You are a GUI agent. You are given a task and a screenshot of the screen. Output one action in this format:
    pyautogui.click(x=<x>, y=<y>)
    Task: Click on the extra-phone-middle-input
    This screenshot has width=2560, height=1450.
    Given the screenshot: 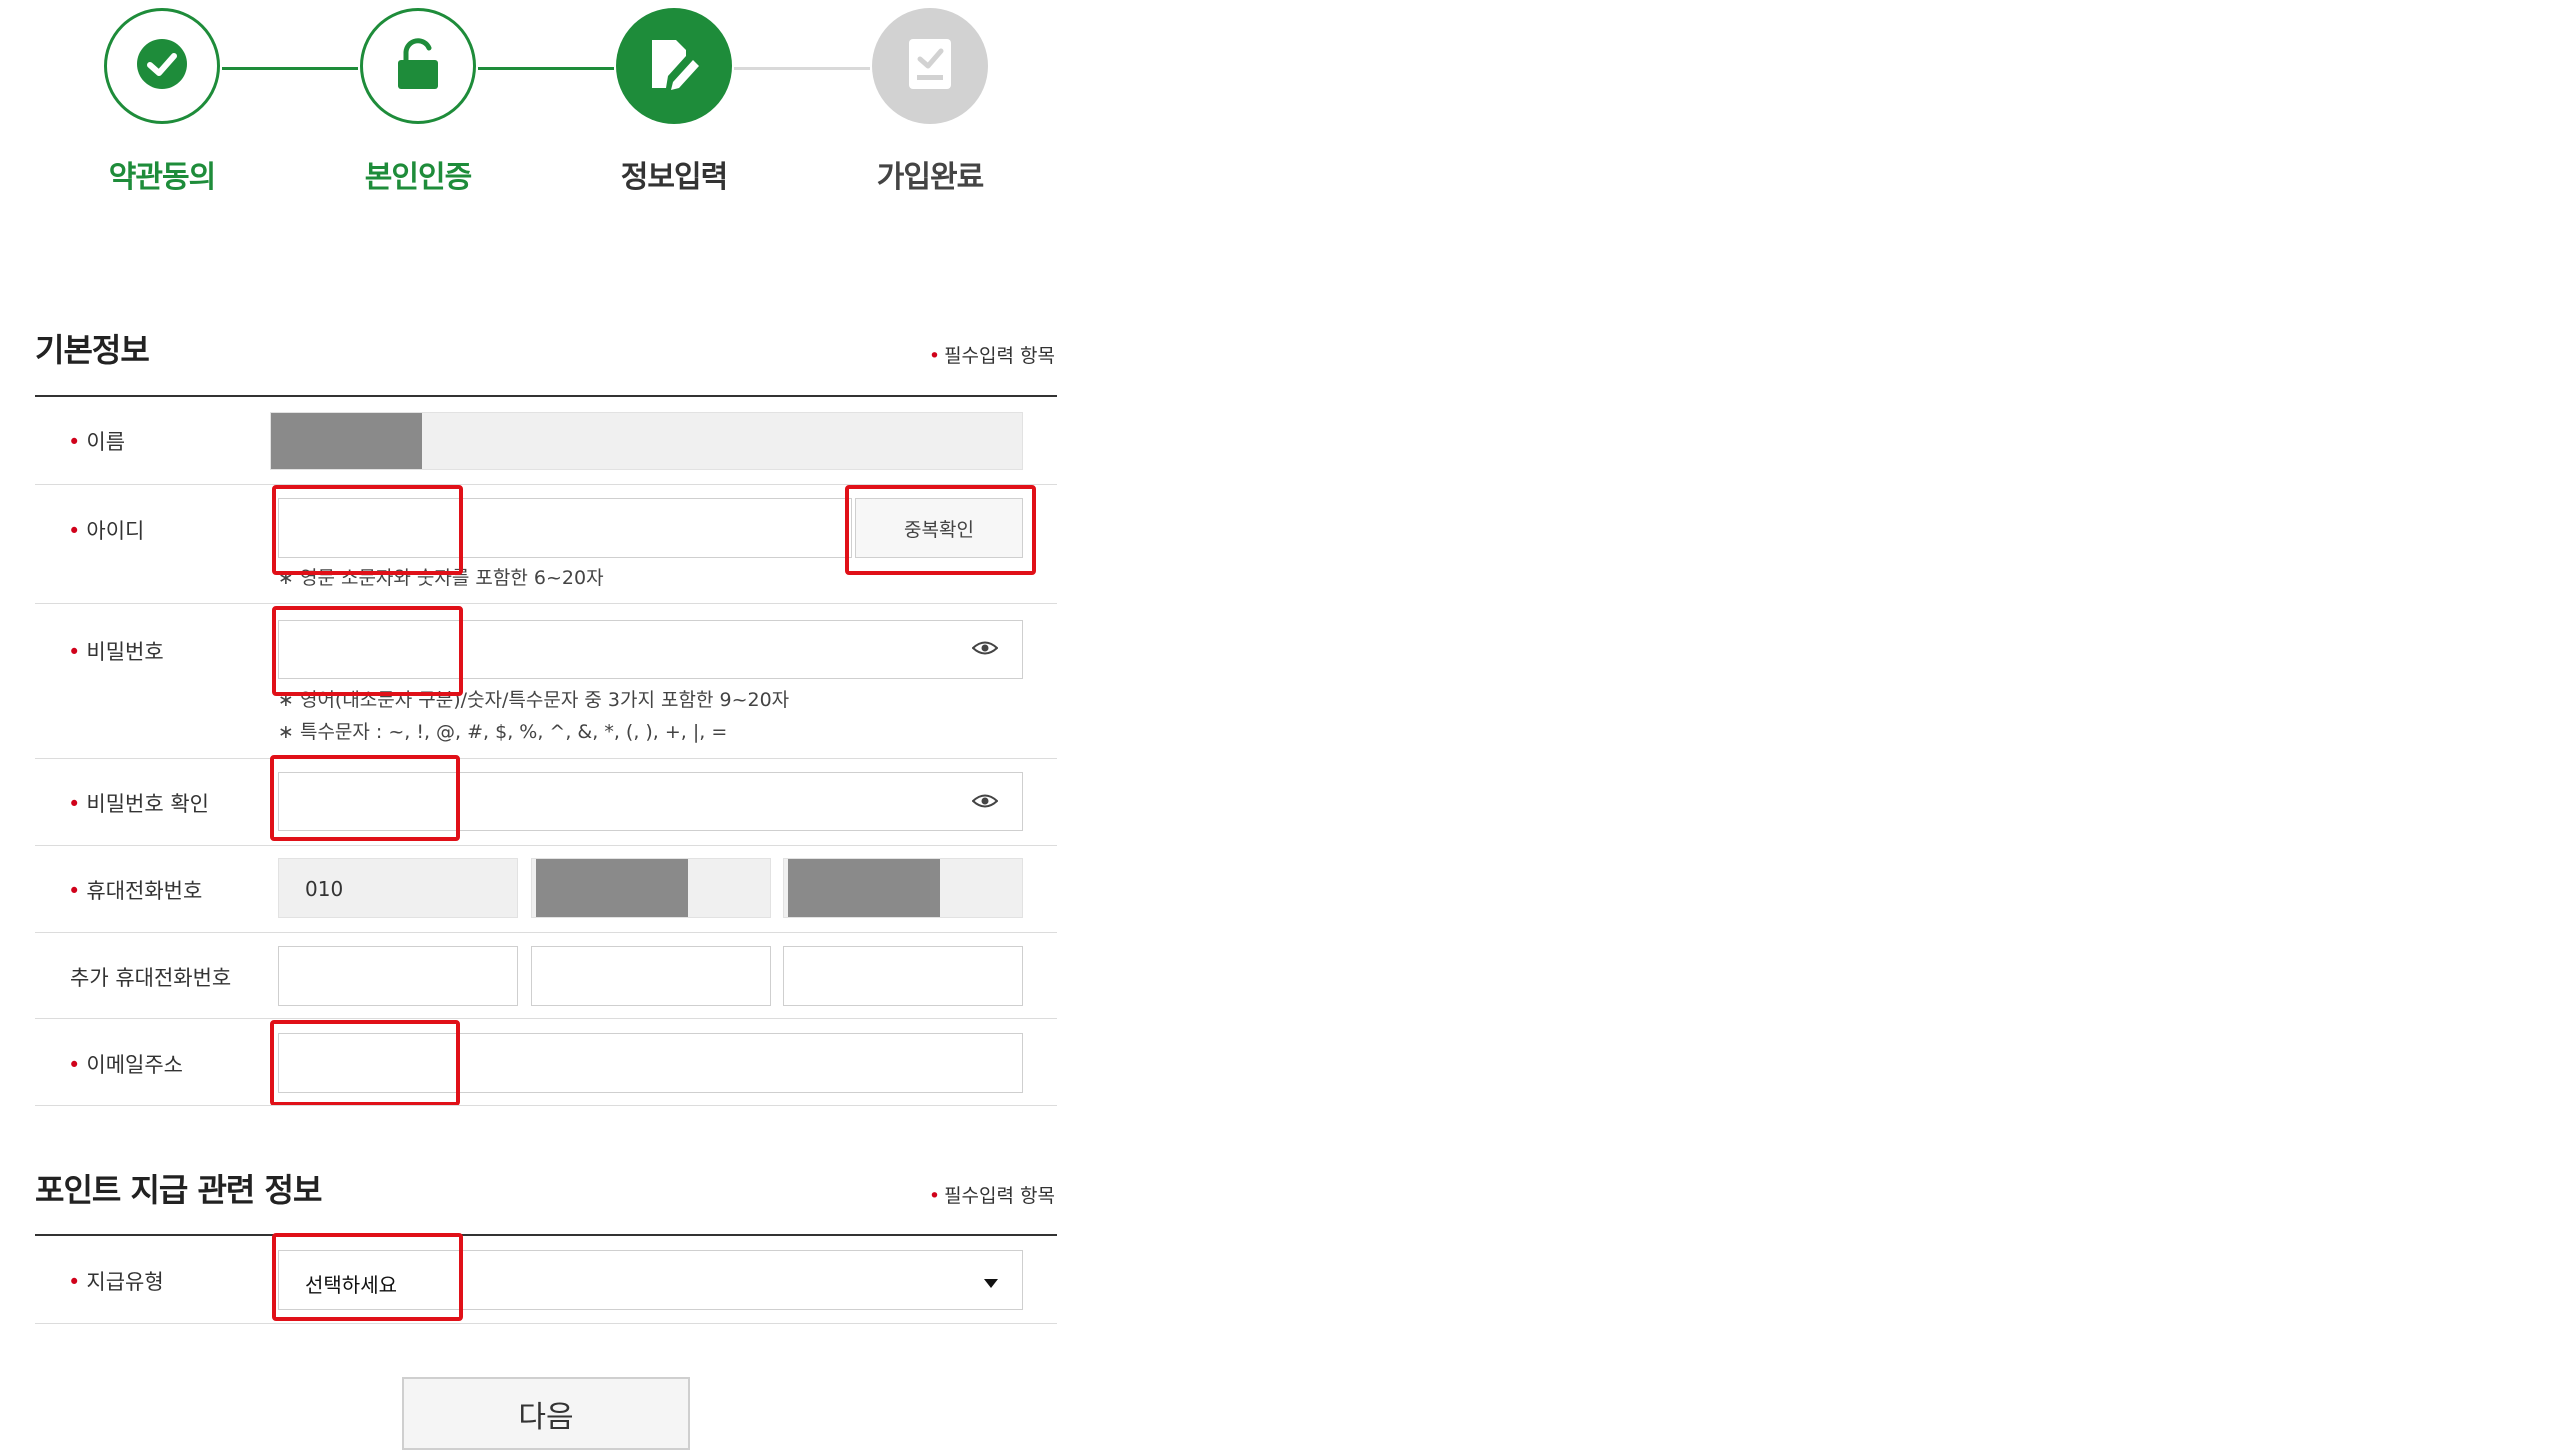 What is the action you would take?
    pyautogui.click(x=651, y=976)
    